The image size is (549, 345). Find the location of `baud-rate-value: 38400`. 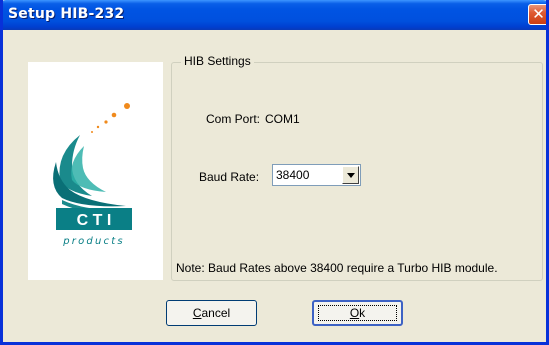

baud-rate-value: 38400 is located at coordinates (293, 175).